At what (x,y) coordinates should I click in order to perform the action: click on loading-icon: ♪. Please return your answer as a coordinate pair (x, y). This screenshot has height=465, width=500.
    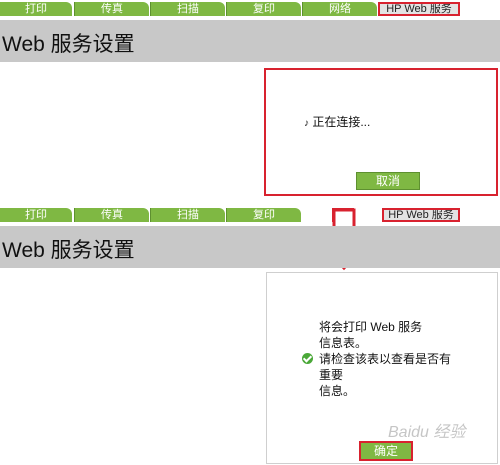
    Looking at the image, I should click on (306, 123).